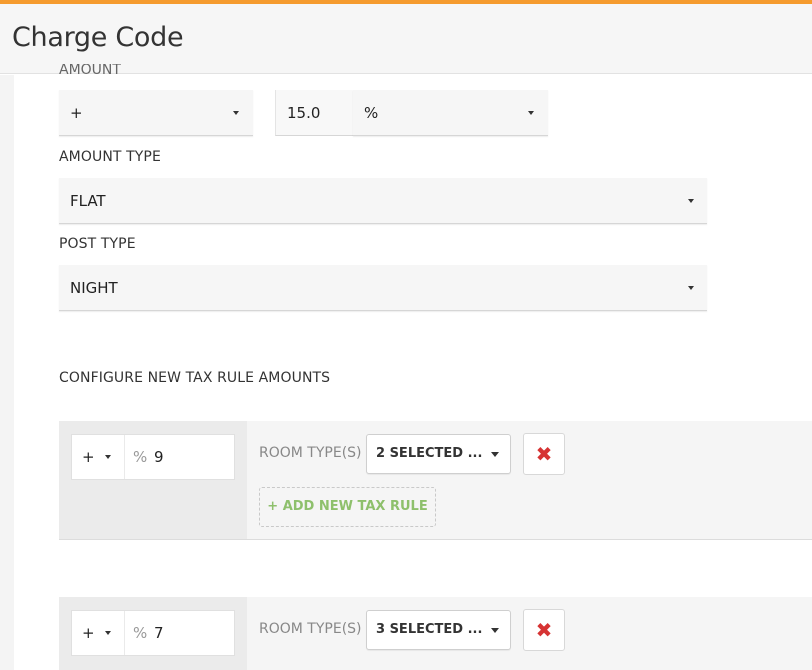  I want to click on left-gutter, so click(7, 372).